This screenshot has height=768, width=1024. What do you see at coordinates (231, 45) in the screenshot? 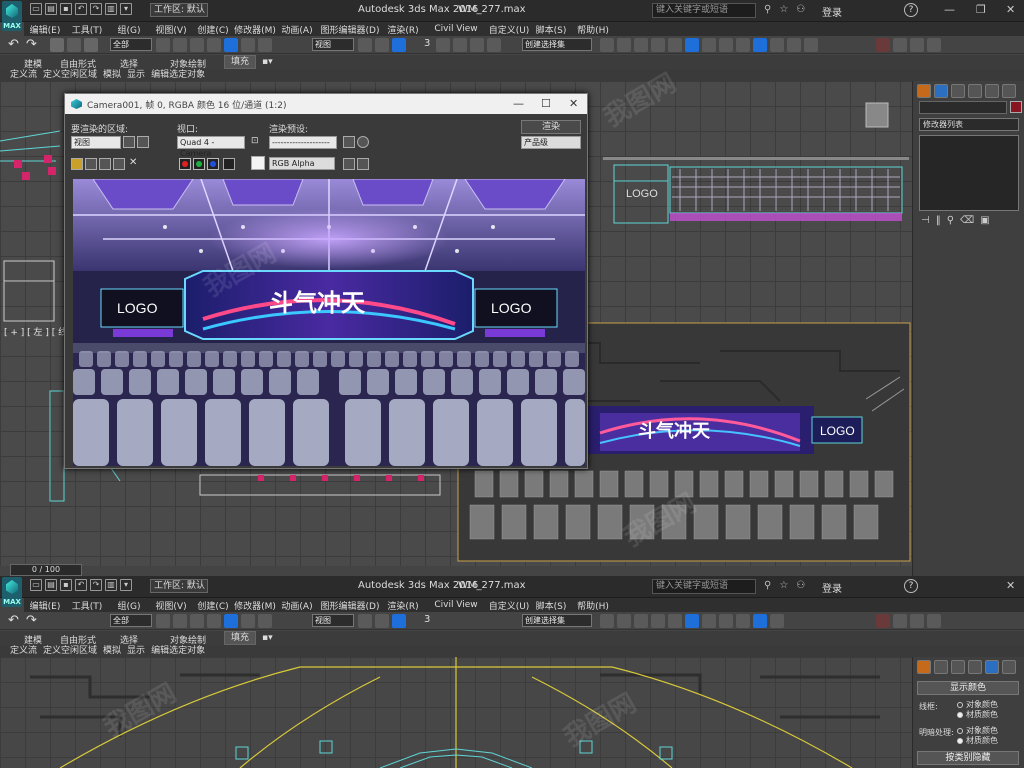
I see `move-icon` at bounding box center [231, 45].